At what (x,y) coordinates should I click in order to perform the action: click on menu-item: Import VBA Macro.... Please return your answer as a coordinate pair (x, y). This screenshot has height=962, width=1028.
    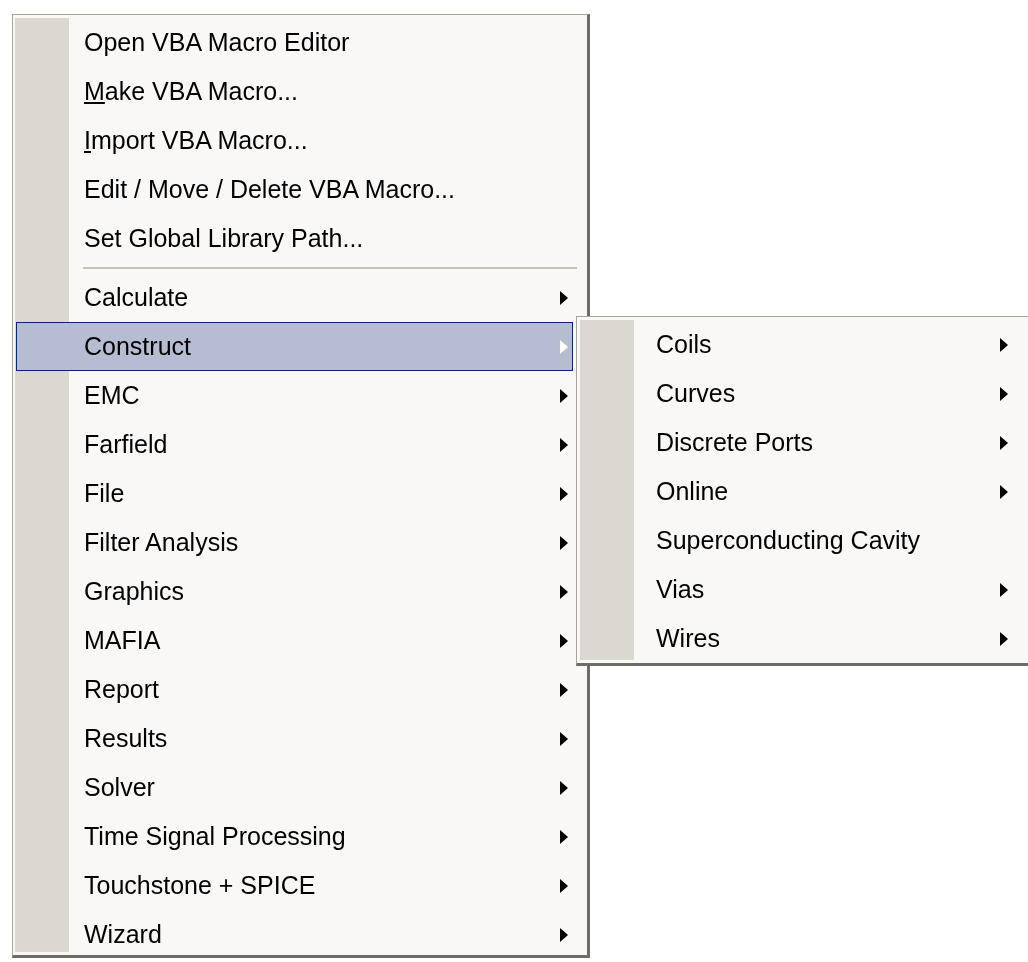
    Looking at the image, I should click on (300, 140).